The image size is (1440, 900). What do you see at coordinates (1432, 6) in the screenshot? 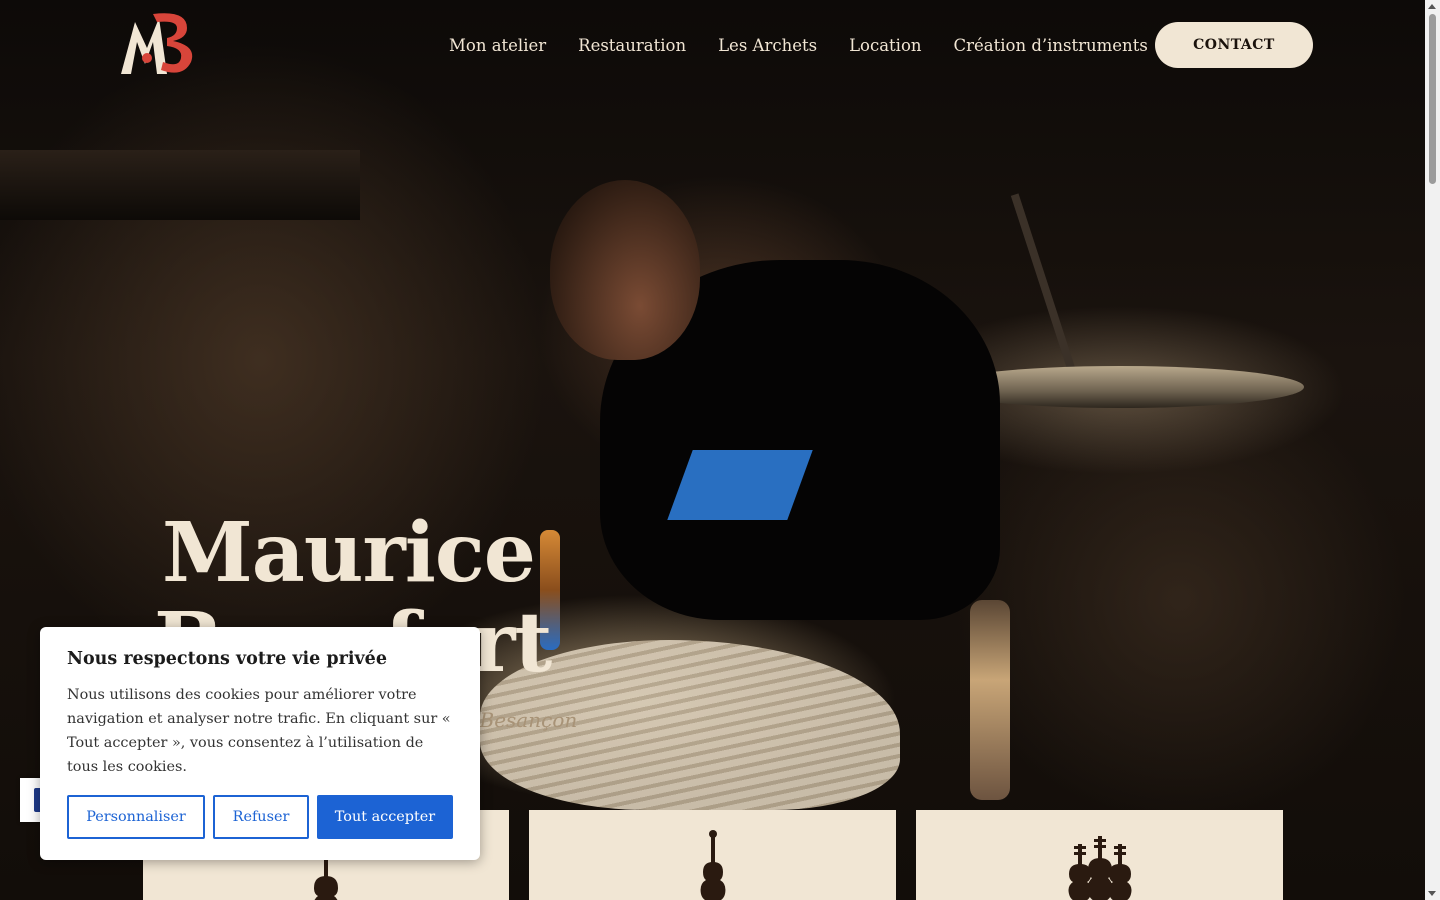
I see `scroll-up-arrow-icon` at bounding box center [1432, 6].